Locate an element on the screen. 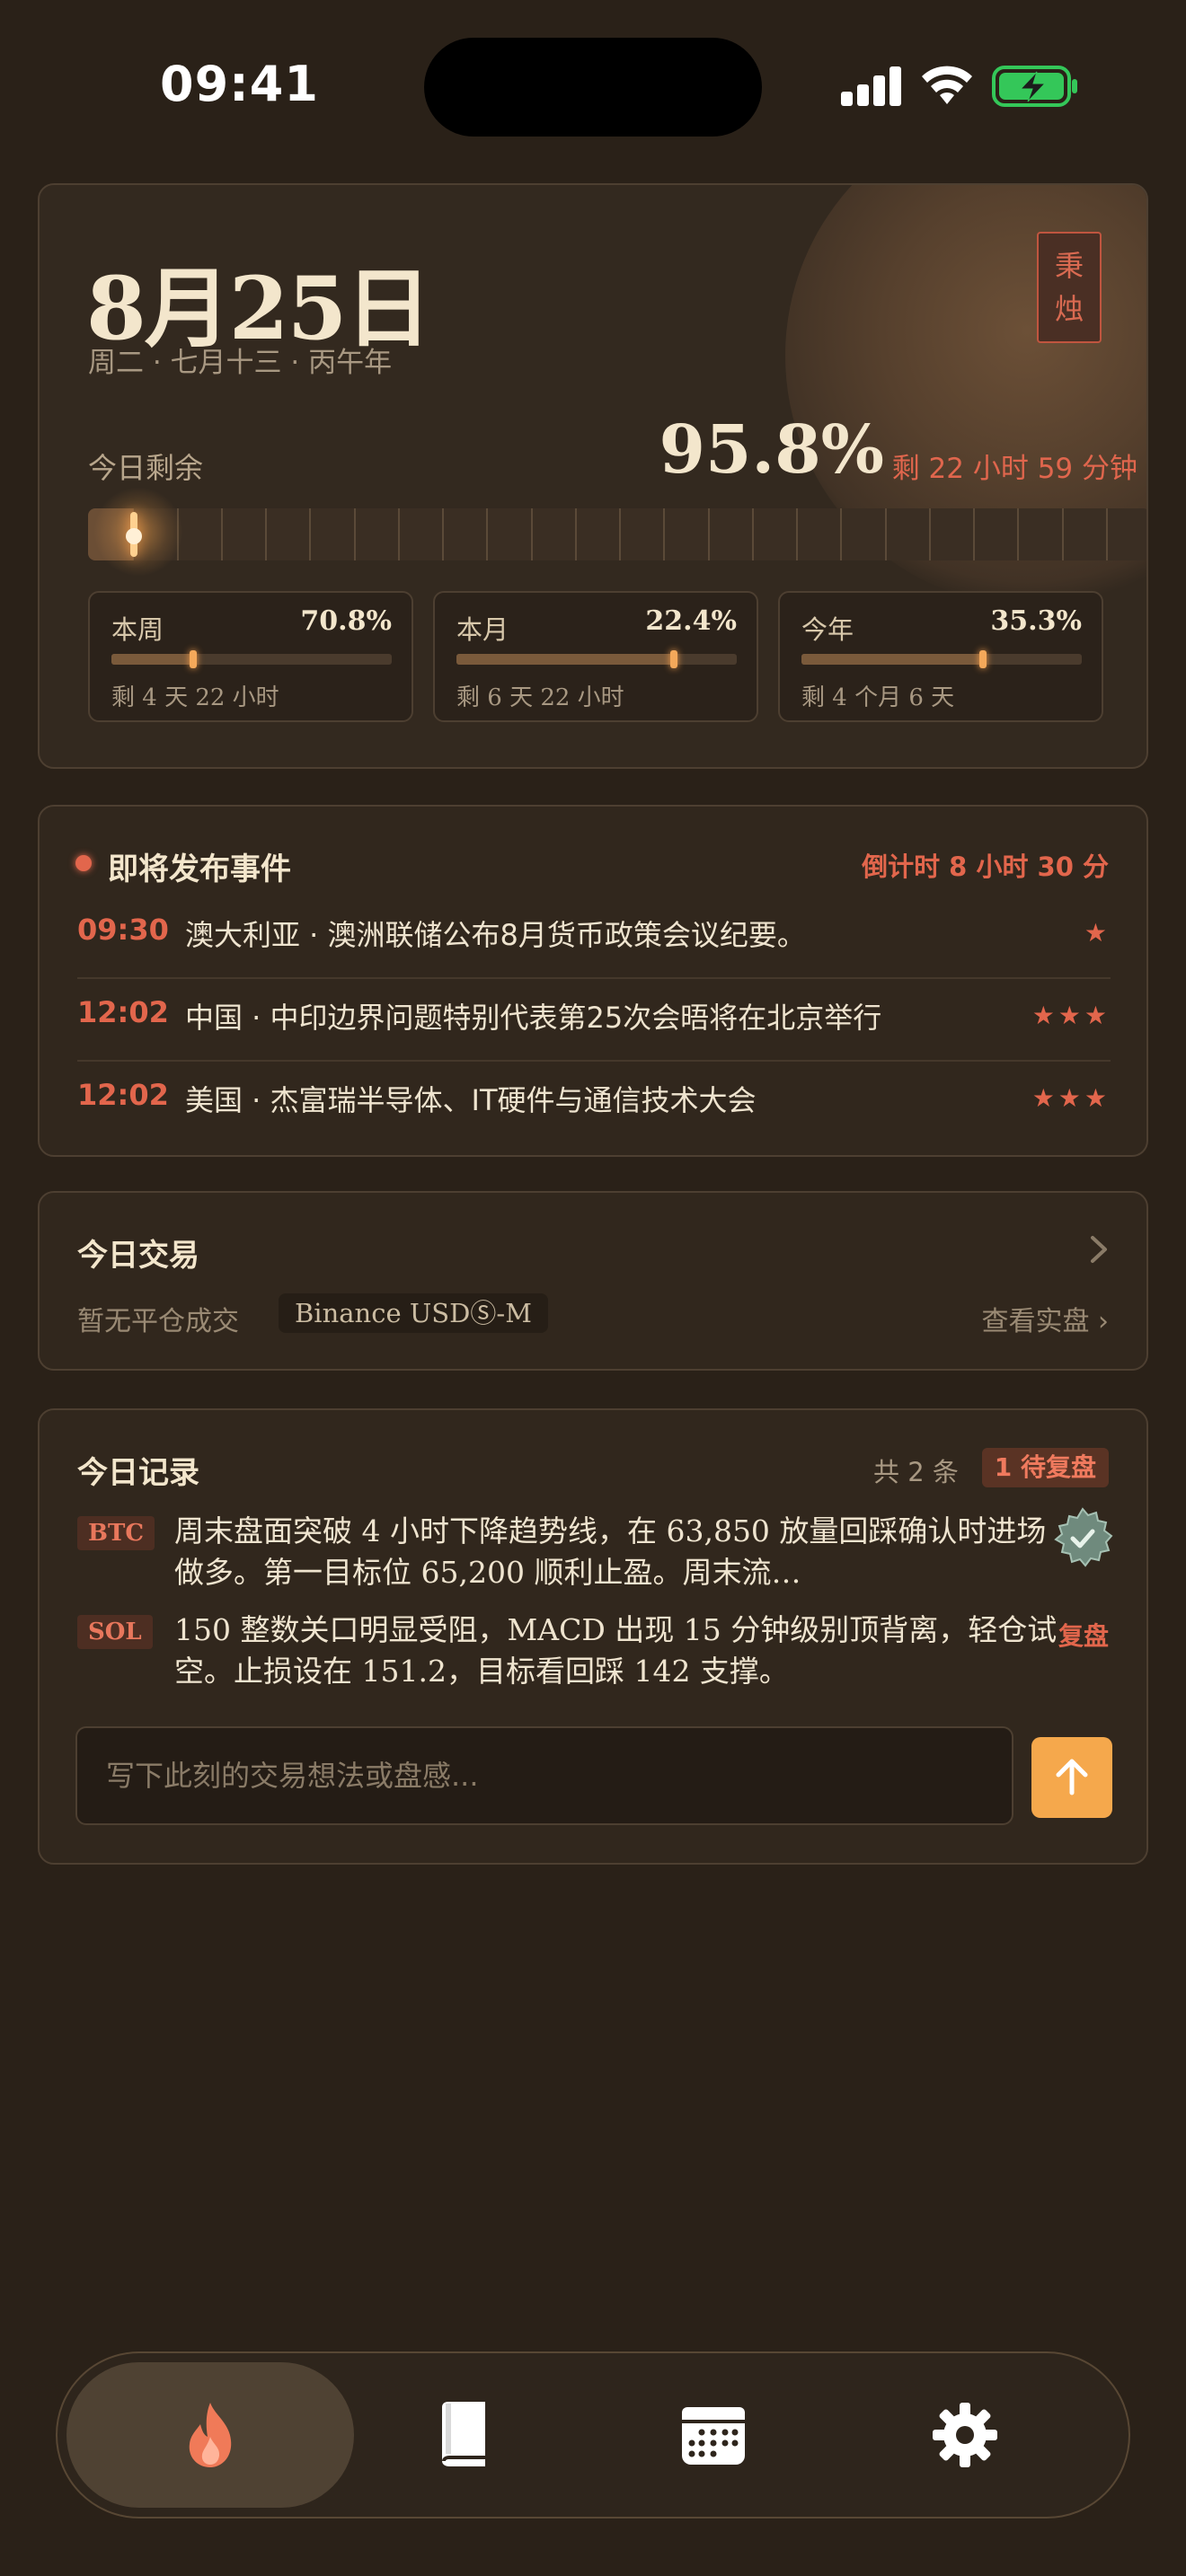 The width and height of the screenshot is (1186, 2576). trades-title: 今日交易 is located at coordinates (138, 1256).